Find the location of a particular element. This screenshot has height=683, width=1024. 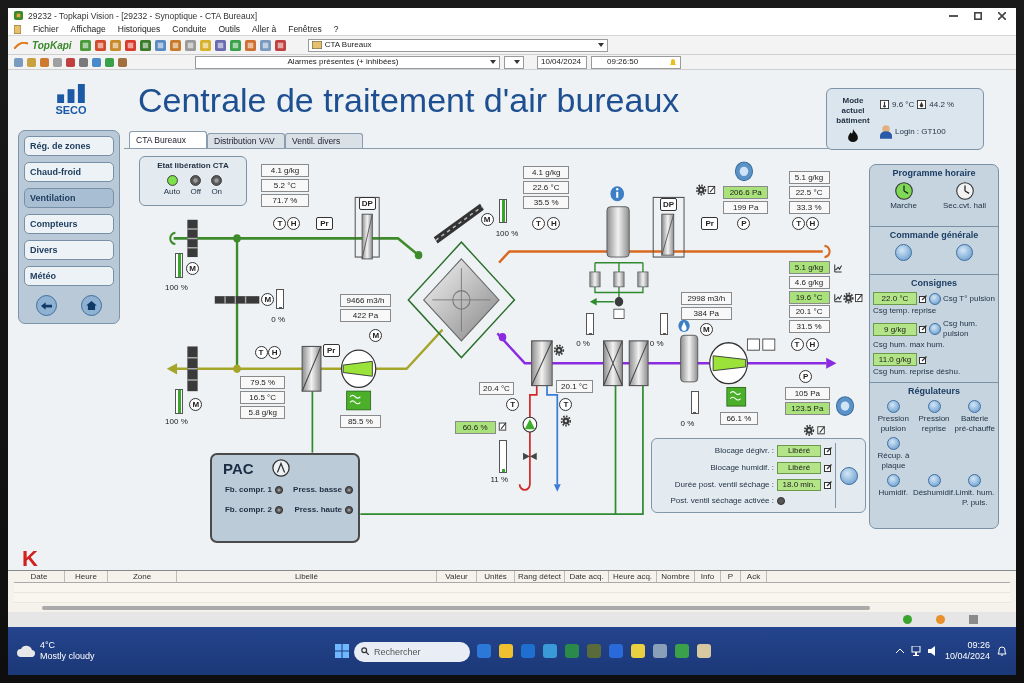

speaker-icon is located at coordinates (932, 651).